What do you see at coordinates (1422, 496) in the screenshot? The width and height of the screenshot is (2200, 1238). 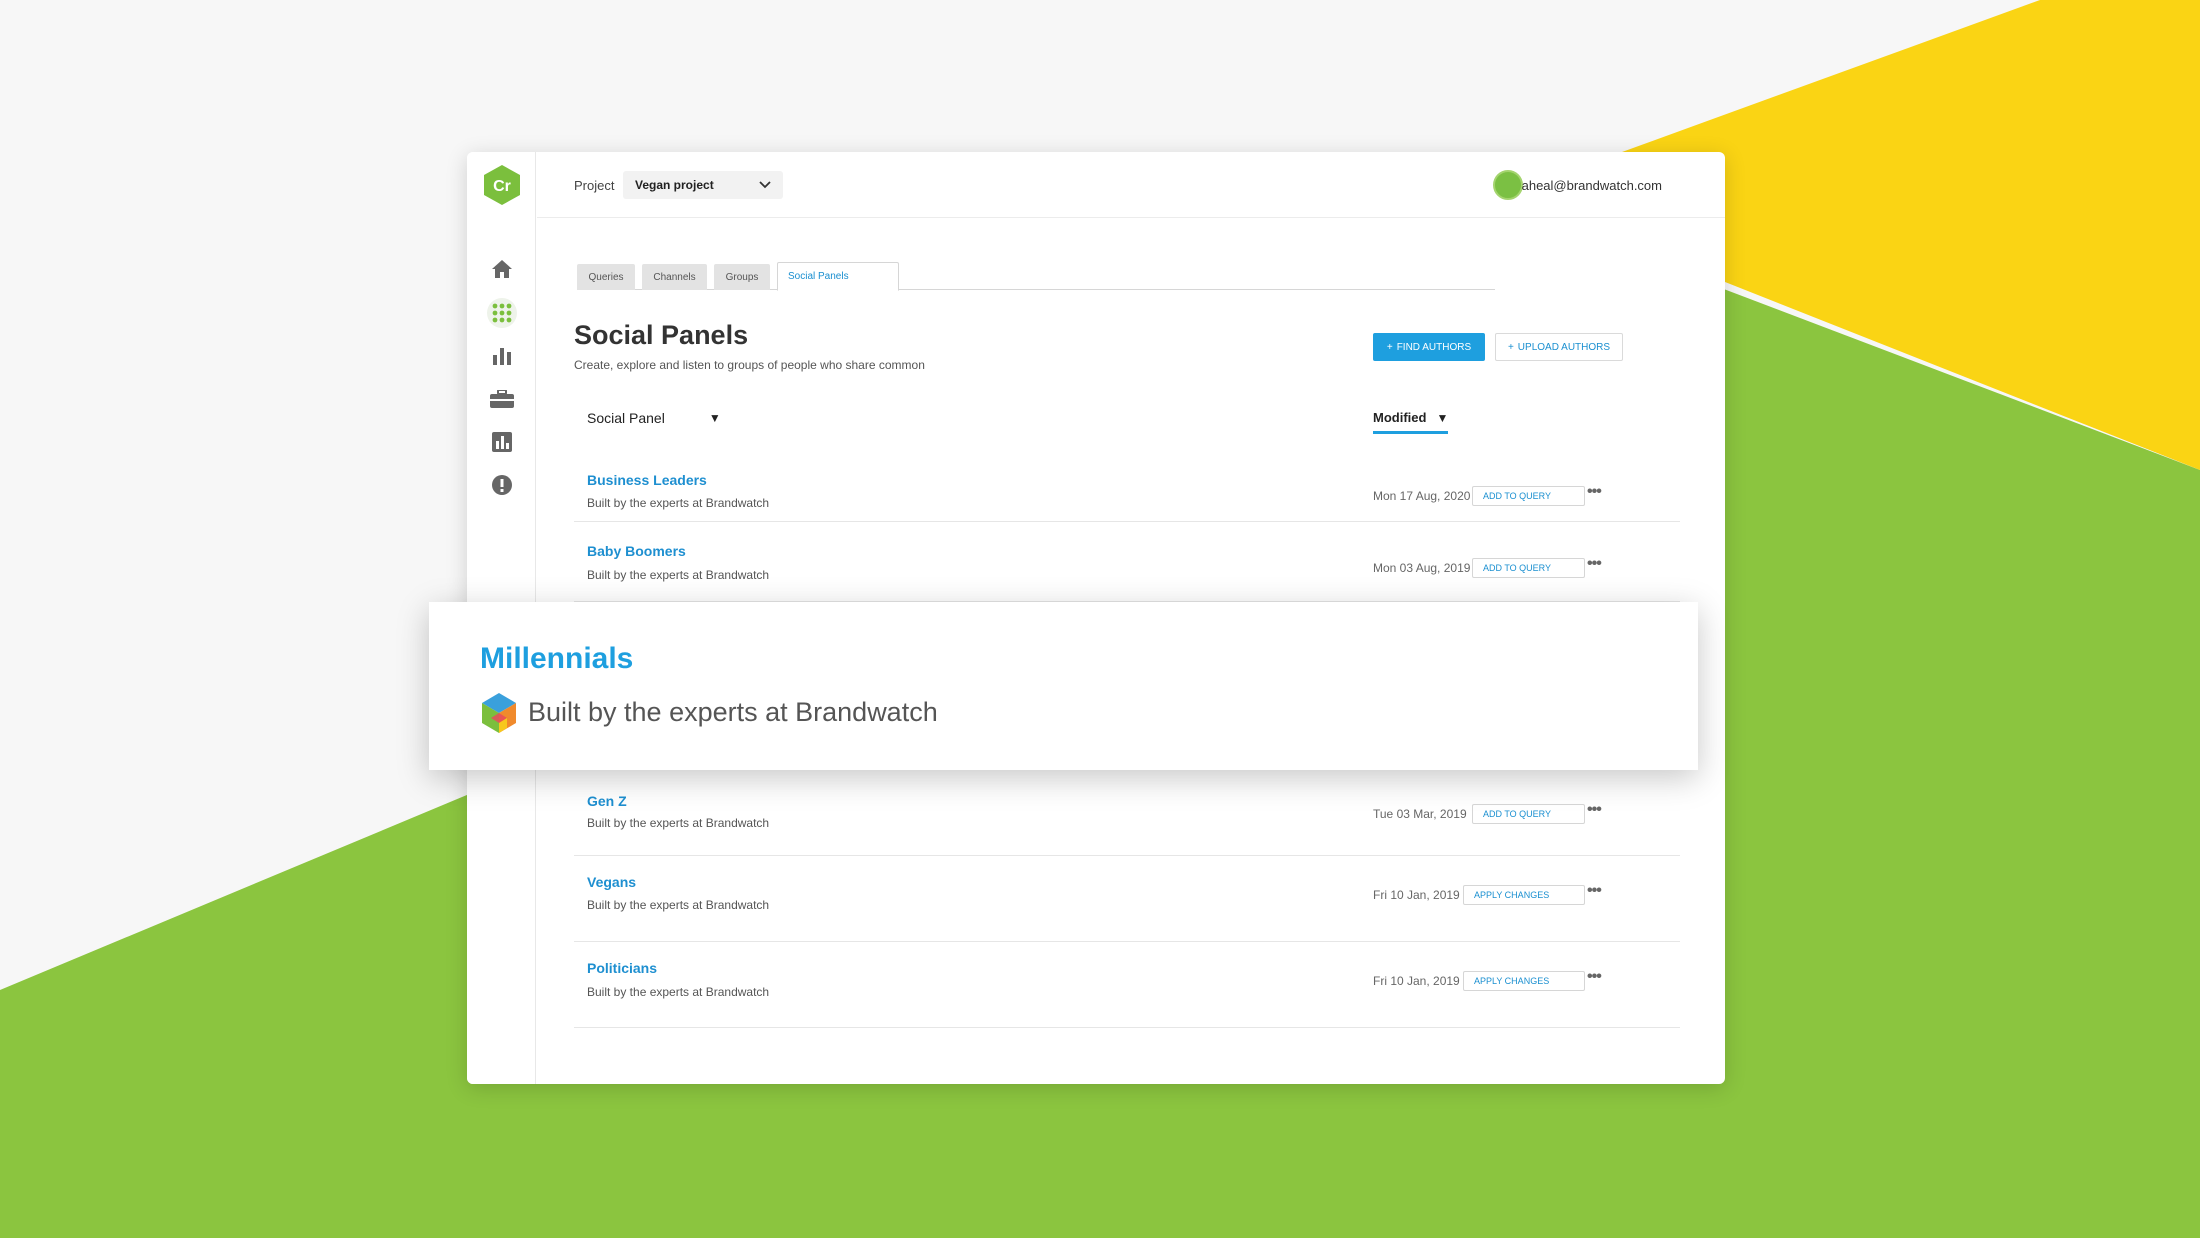 I see `panel-modified-date: Mon 17 Aug, 2020` at bounding box center [1422, 496].